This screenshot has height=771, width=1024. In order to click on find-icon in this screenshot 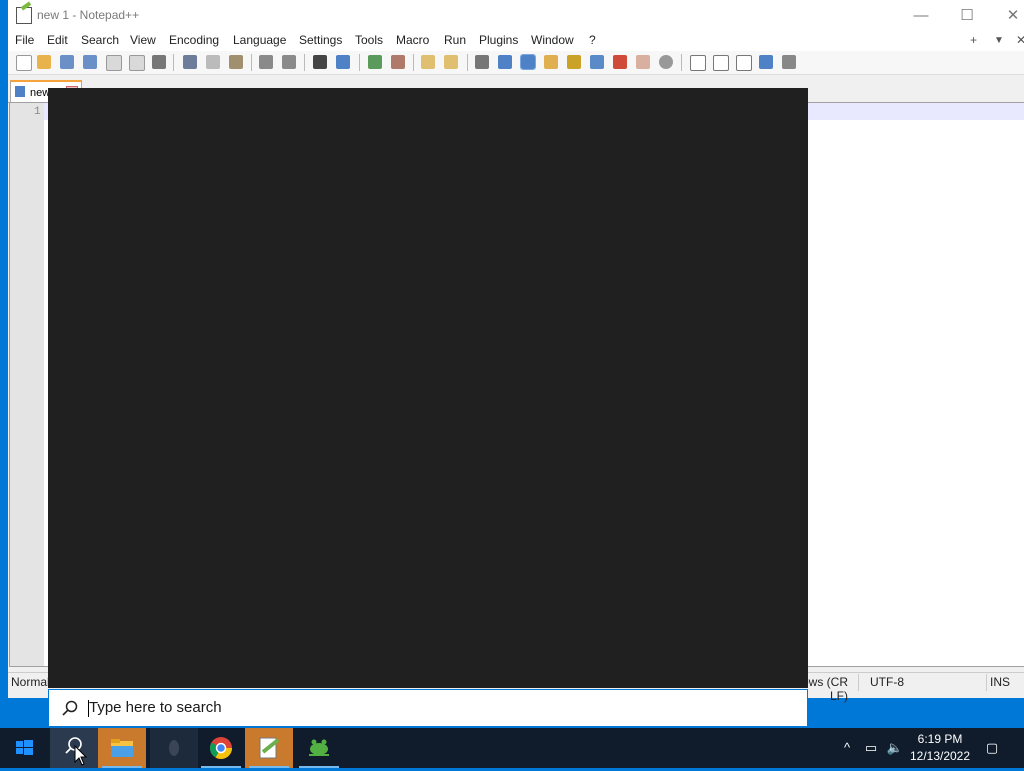, I will do `click(320, 62)`.